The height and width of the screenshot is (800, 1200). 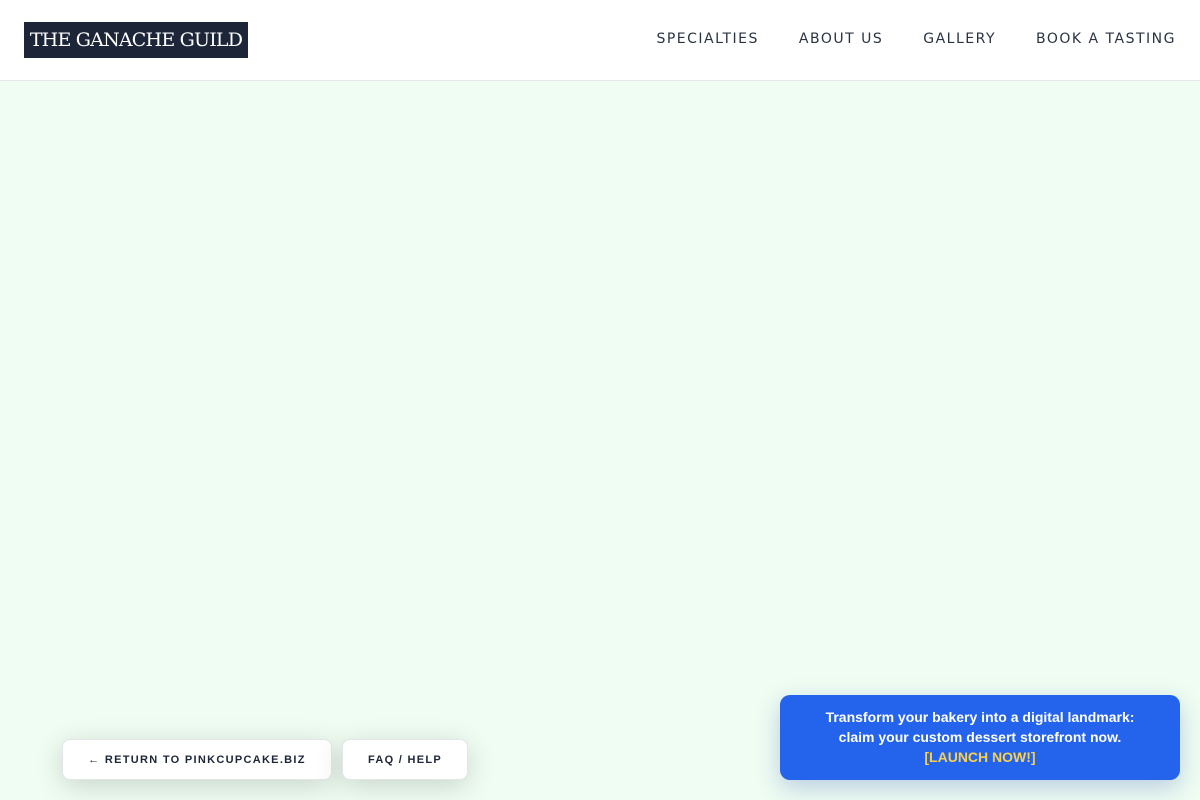 What do you see at coordinates (405, 759) in the screenshot?
I see `faq-help-button: FAQ / HELP` at bounding box center [405, 759].